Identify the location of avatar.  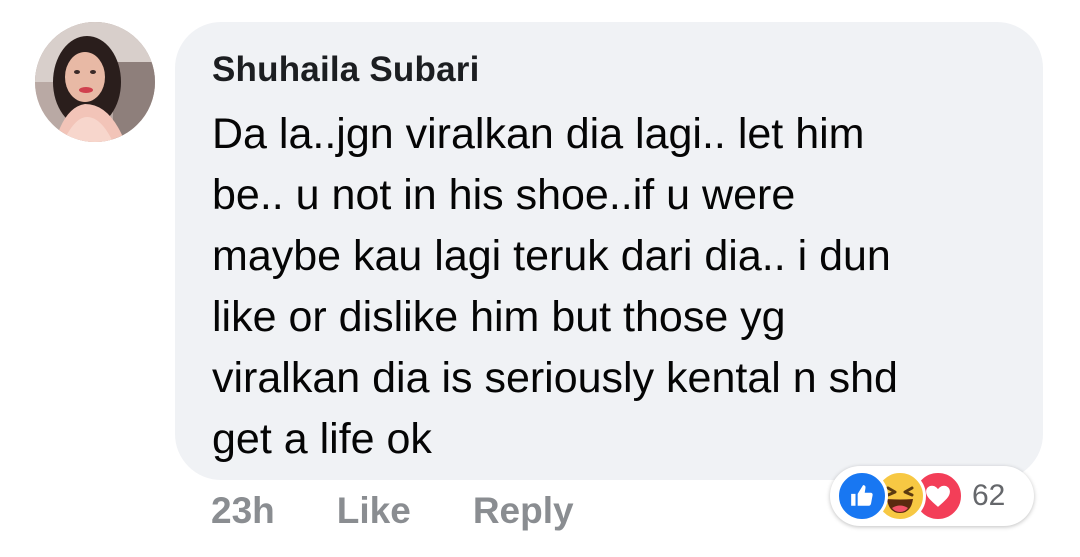
(95, 82).